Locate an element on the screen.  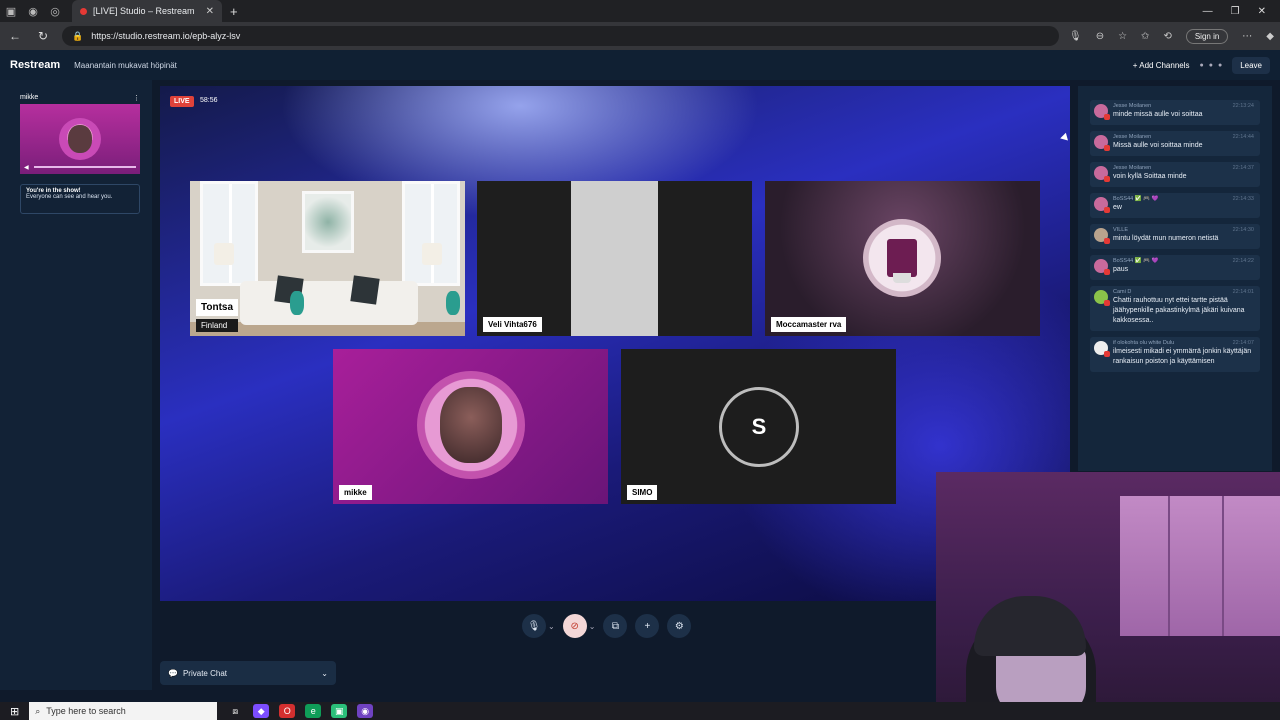
windows-start-icon: ⊞ is located at coordinates (14, 711).